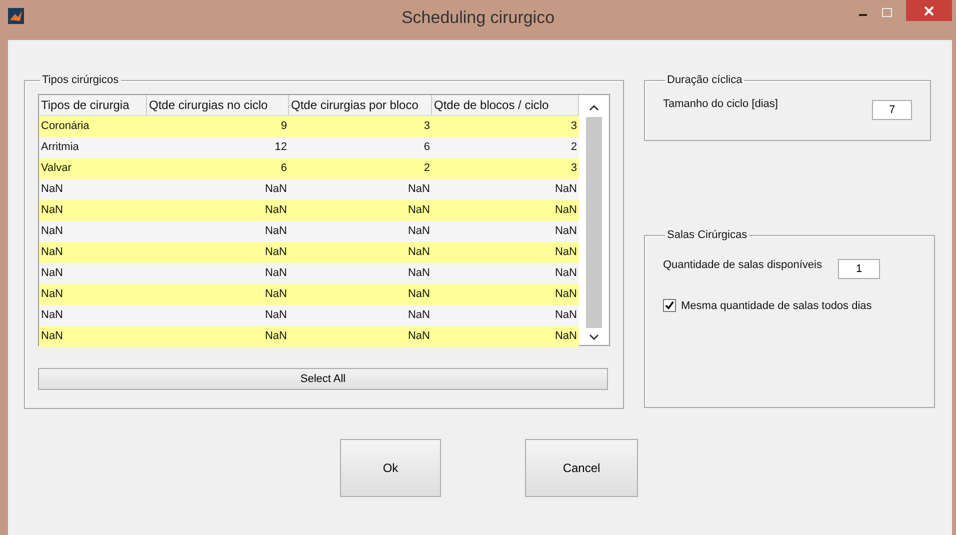 Image resolution: width=956 pixels, height=535 pixels. What do you see at coordinates (505, 105) in the screenshot?
I see `column-header: Qtde de blocos / ciclo` at bounding box center [505, 105].